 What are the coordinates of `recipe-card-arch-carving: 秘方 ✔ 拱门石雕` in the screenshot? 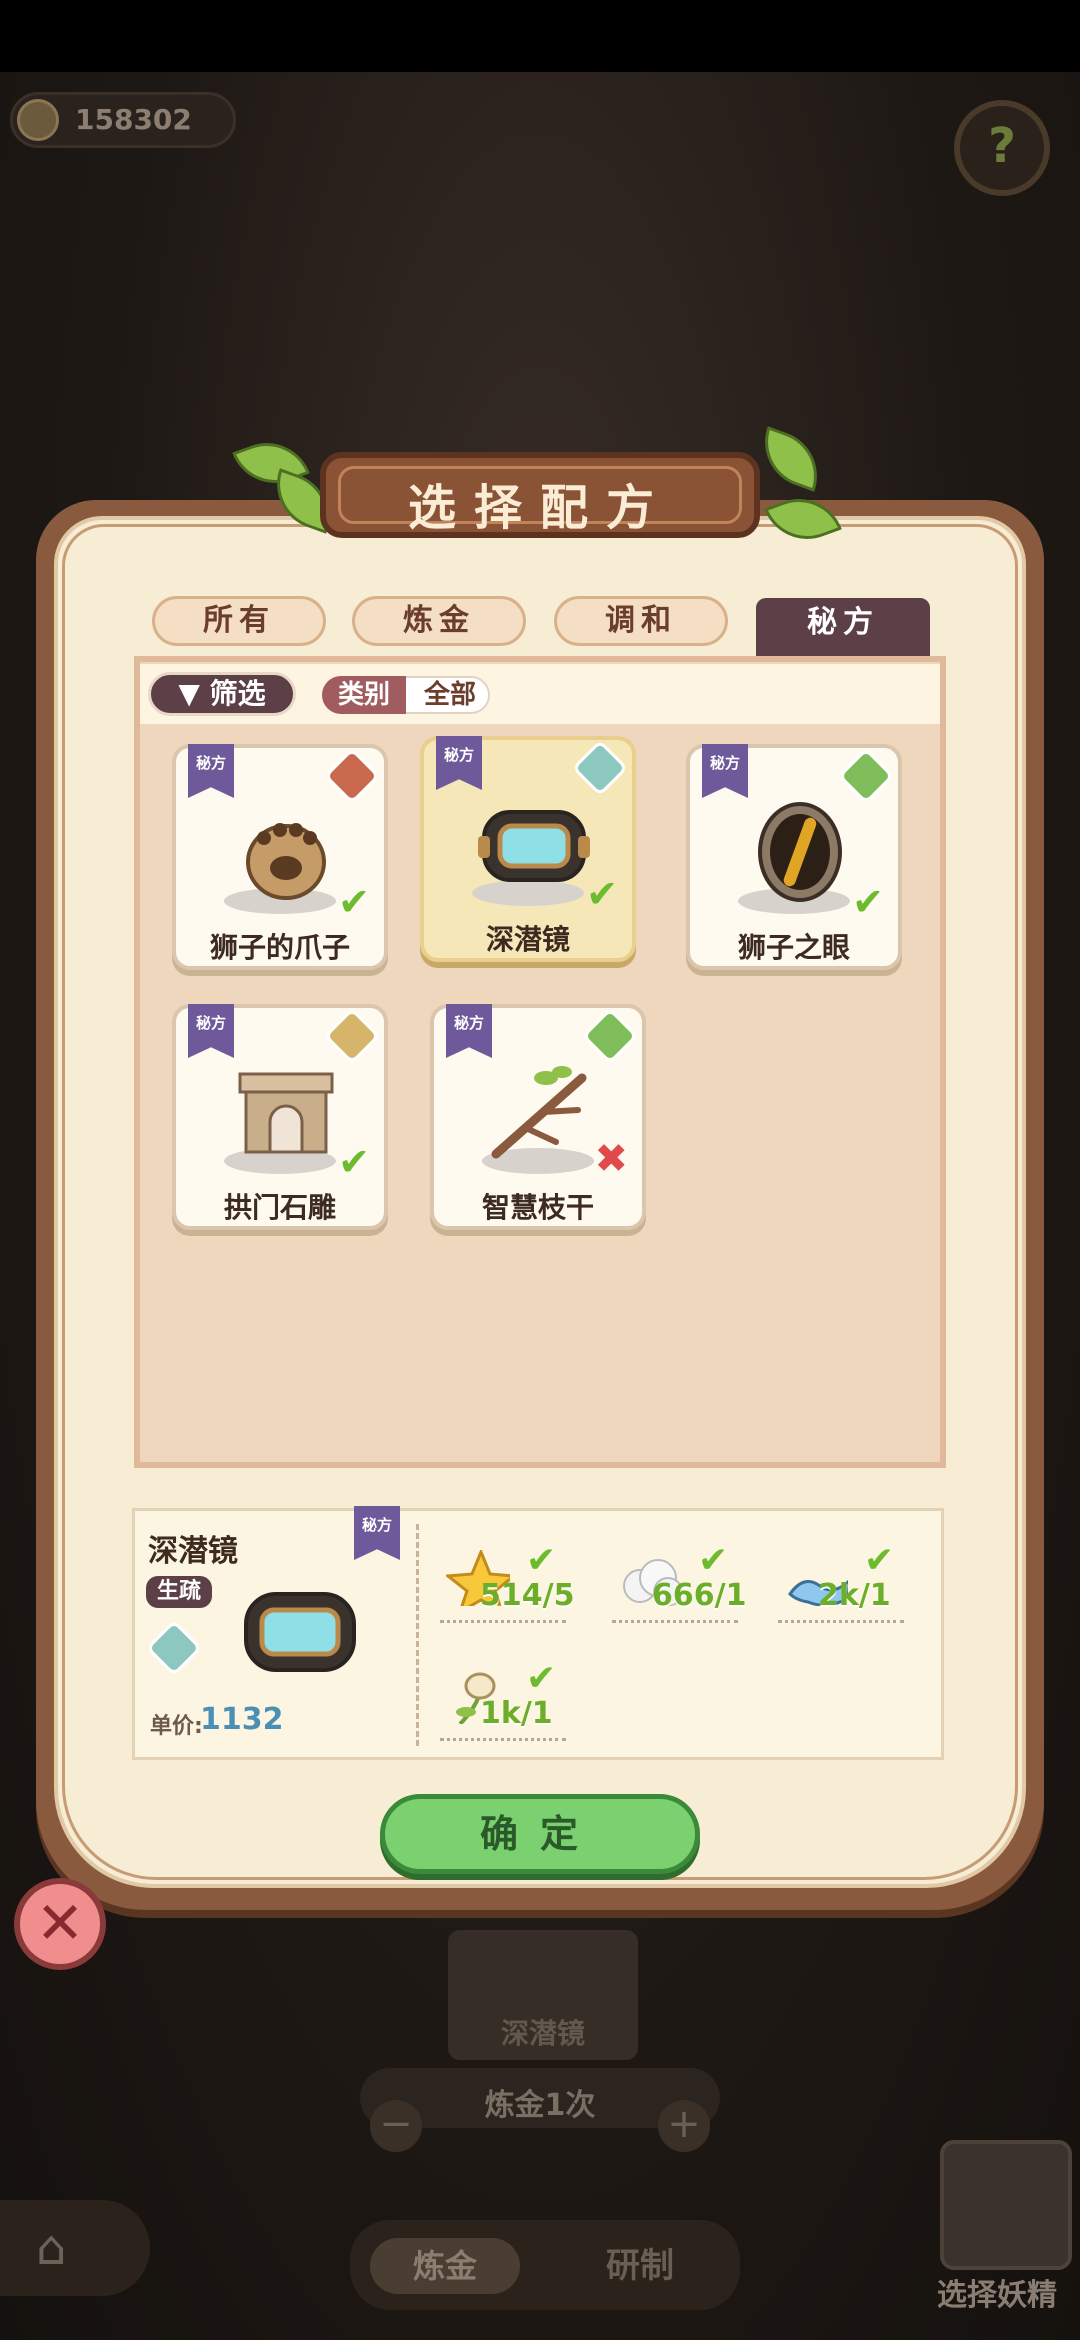 It's located at (280, 1117).